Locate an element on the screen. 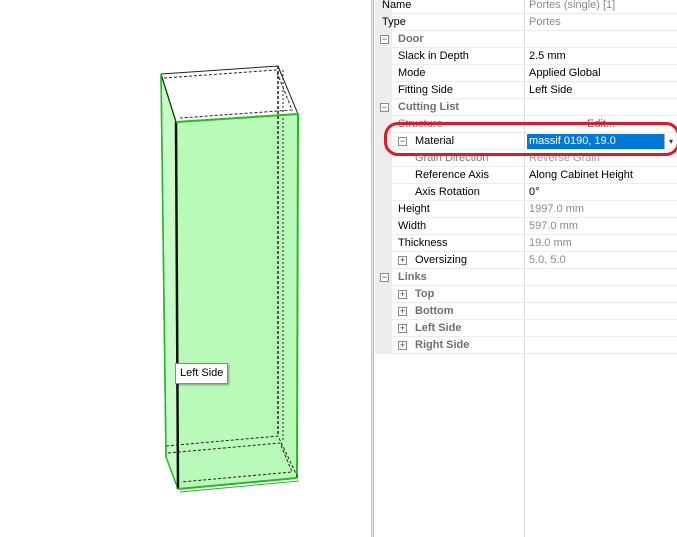 The height and width of the screenshot is (537, 677). property-name: Top is located at coordinates (425, 294).